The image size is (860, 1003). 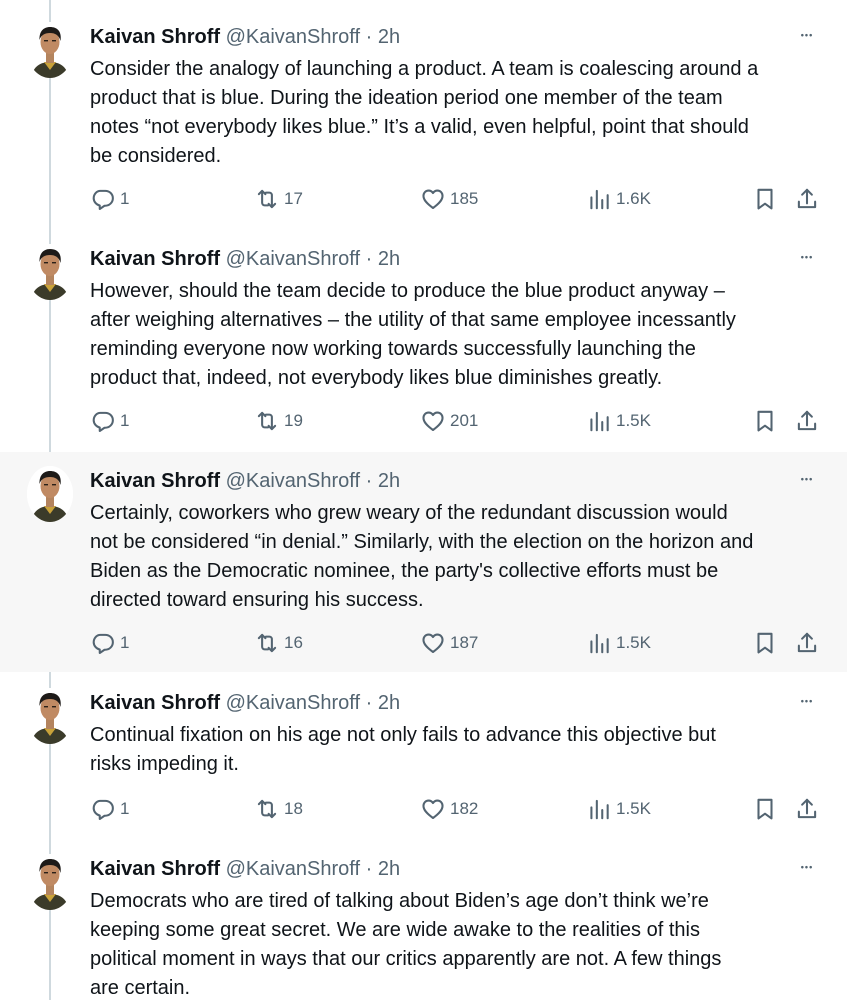 I want to click on like-button: 201, so click(x=449, y=421).